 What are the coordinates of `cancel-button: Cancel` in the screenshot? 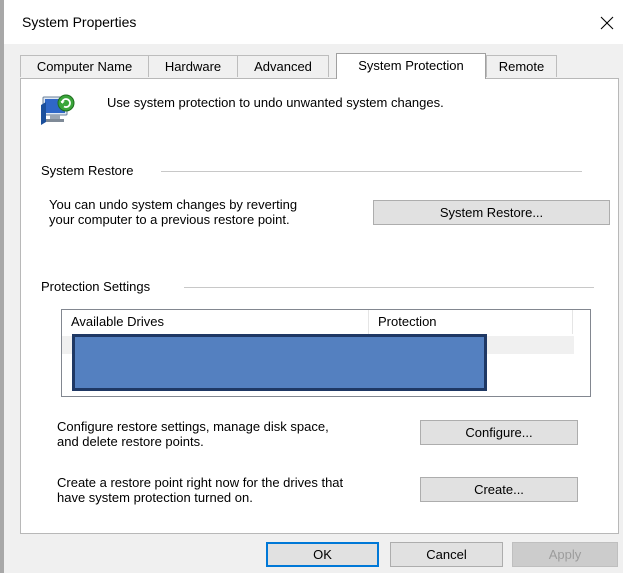 It's located at (446, 554).